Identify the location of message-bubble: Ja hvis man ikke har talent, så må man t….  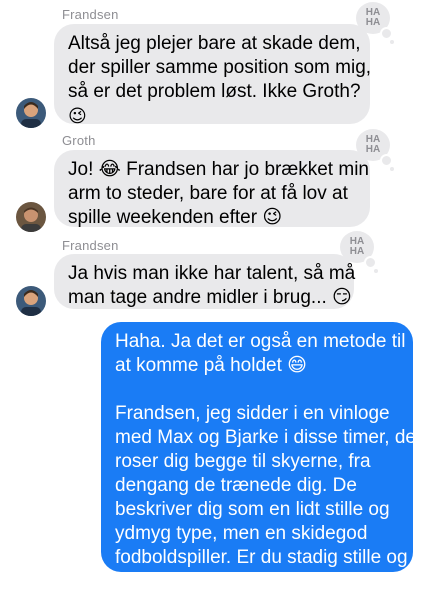
(204, 281).